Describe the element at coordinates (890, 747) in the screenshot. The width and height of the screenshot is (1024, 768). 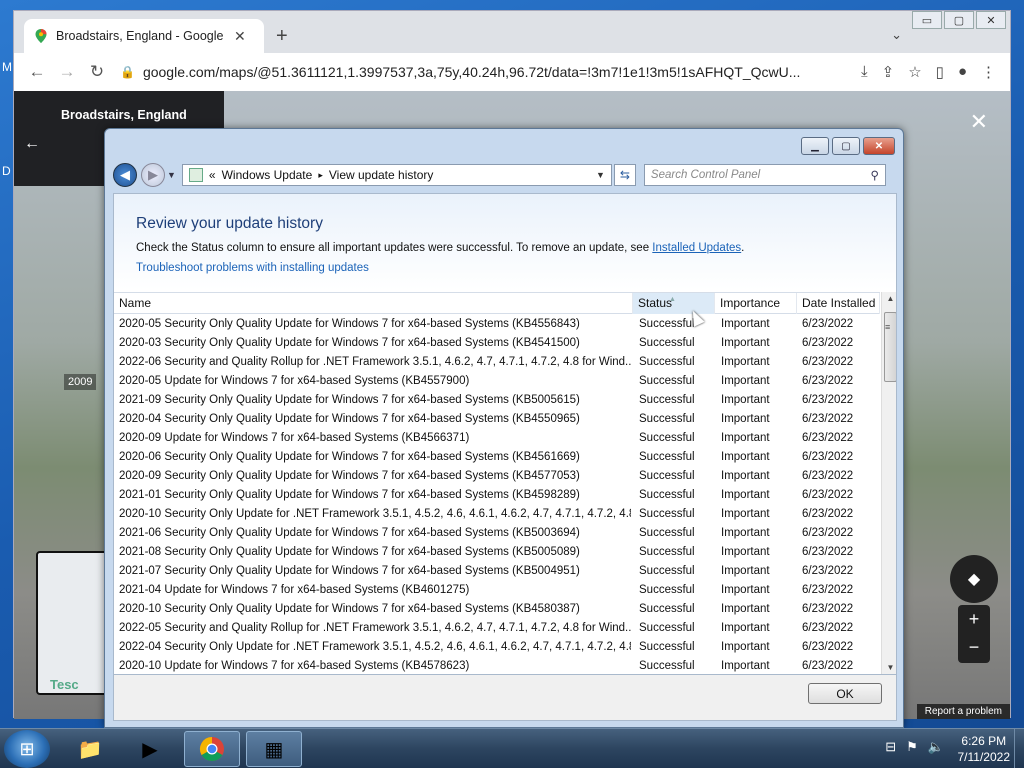
I see `network-icon: ⊟` at that location.